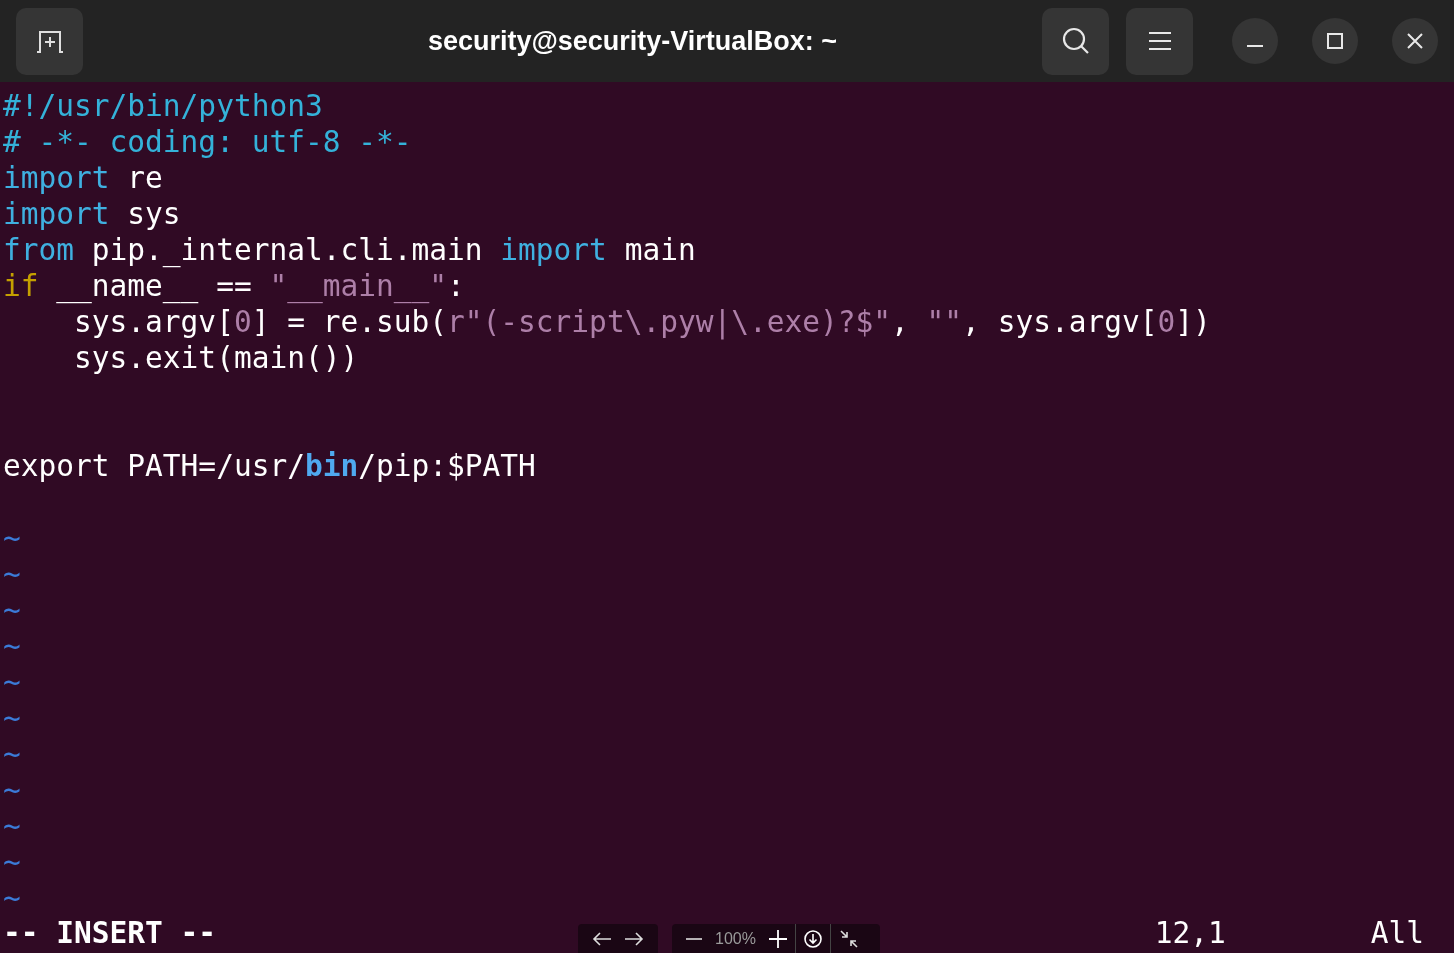  What do you see at coordinates (83, 178) in the screenshot?
I see `code-line: import re` at bounding box center [83, 178].